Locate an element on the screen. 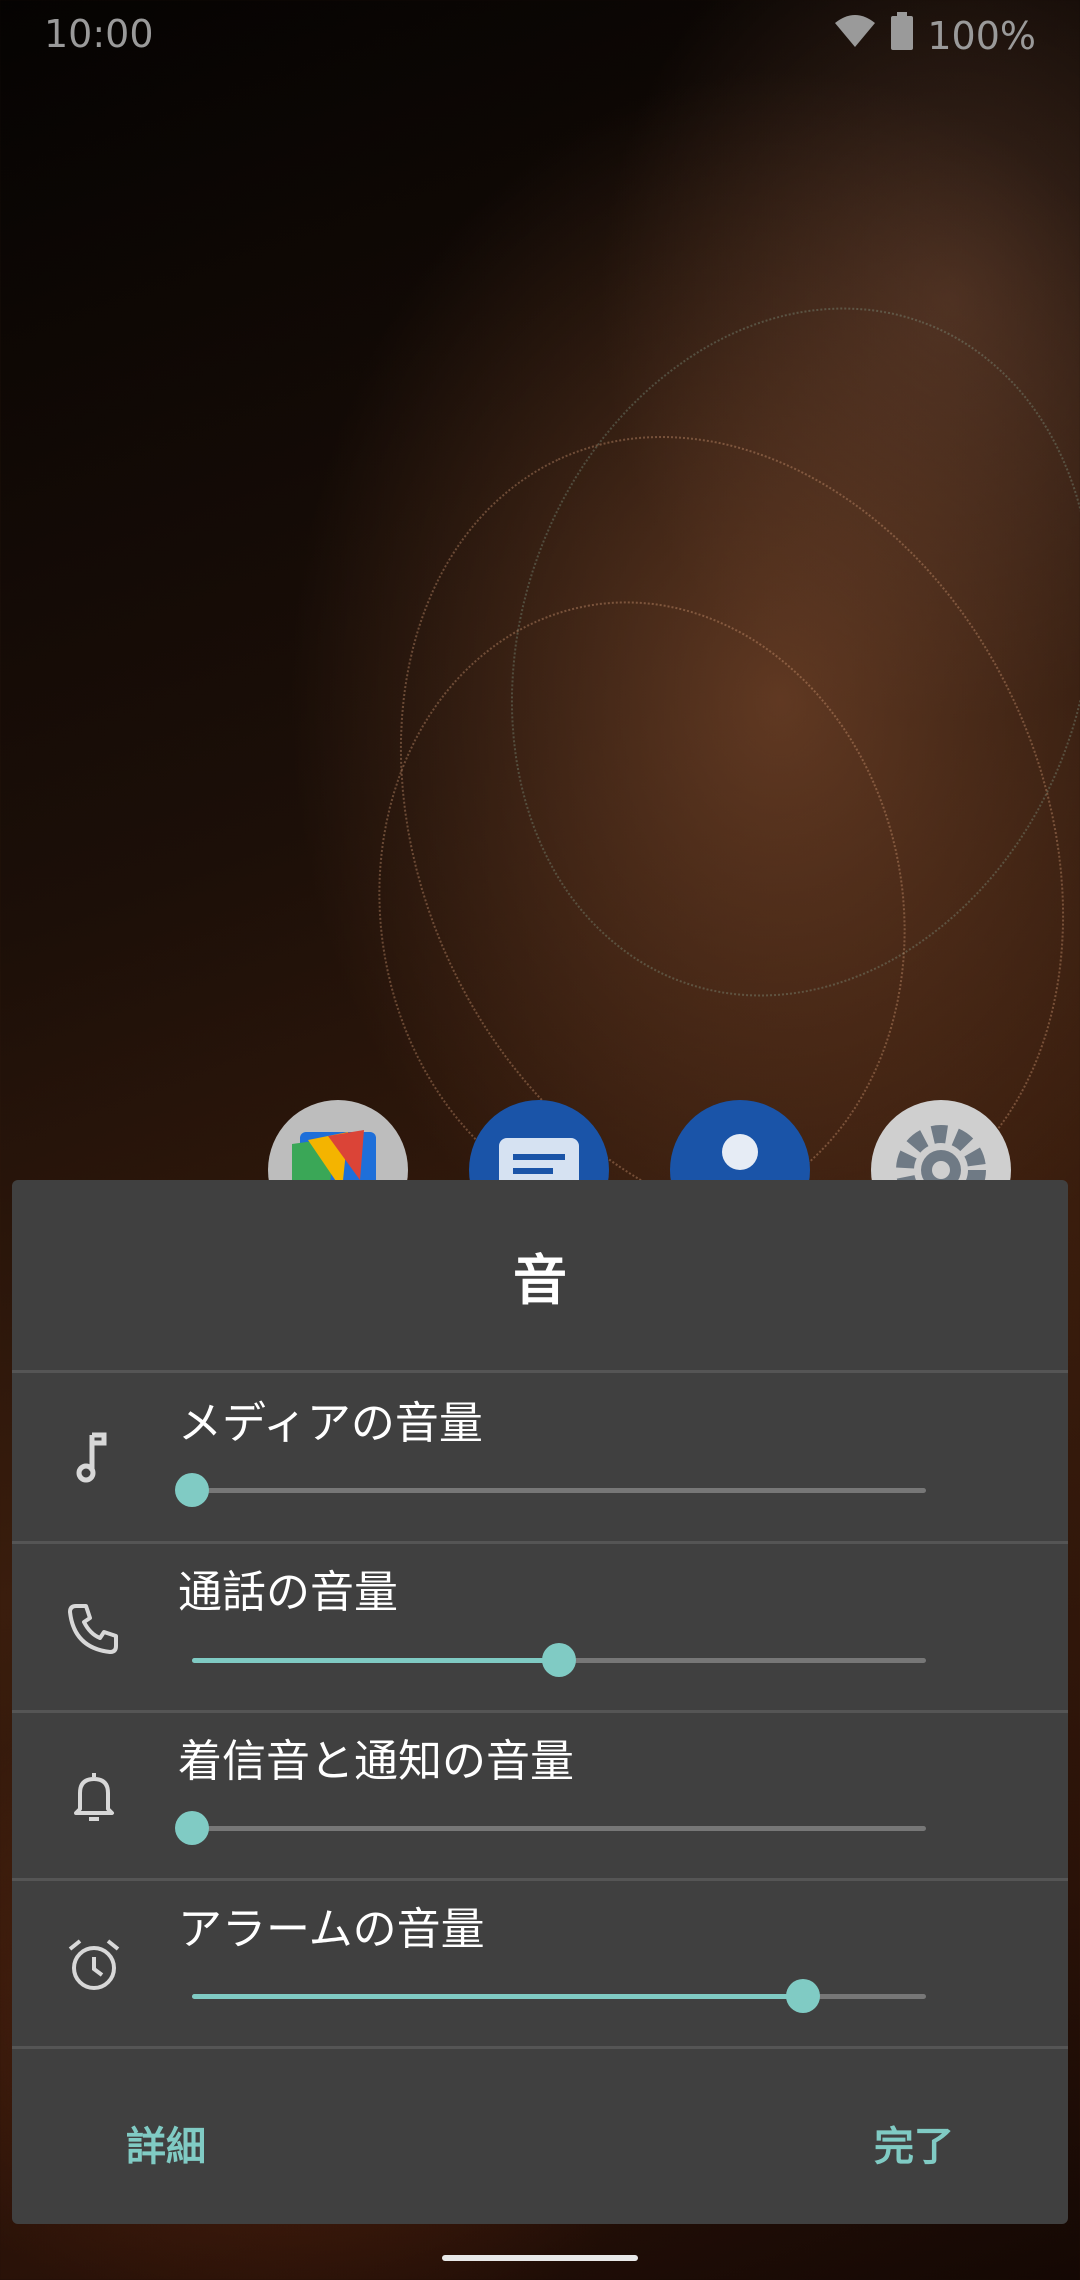 The width and height of the screenshot is (1080, 2280). media-volume-label: メディアの音量 is located at coordinates (330, 1423).